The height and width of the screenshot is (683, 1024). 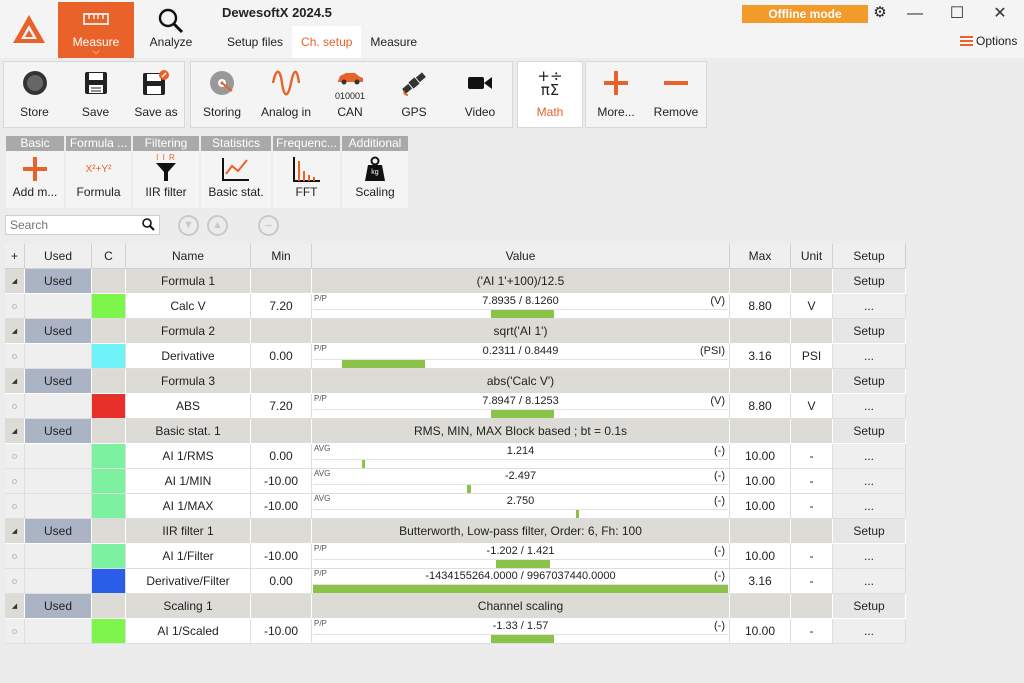 I want to click on can-button: 010001 CAN, so click(x=350, y=94).